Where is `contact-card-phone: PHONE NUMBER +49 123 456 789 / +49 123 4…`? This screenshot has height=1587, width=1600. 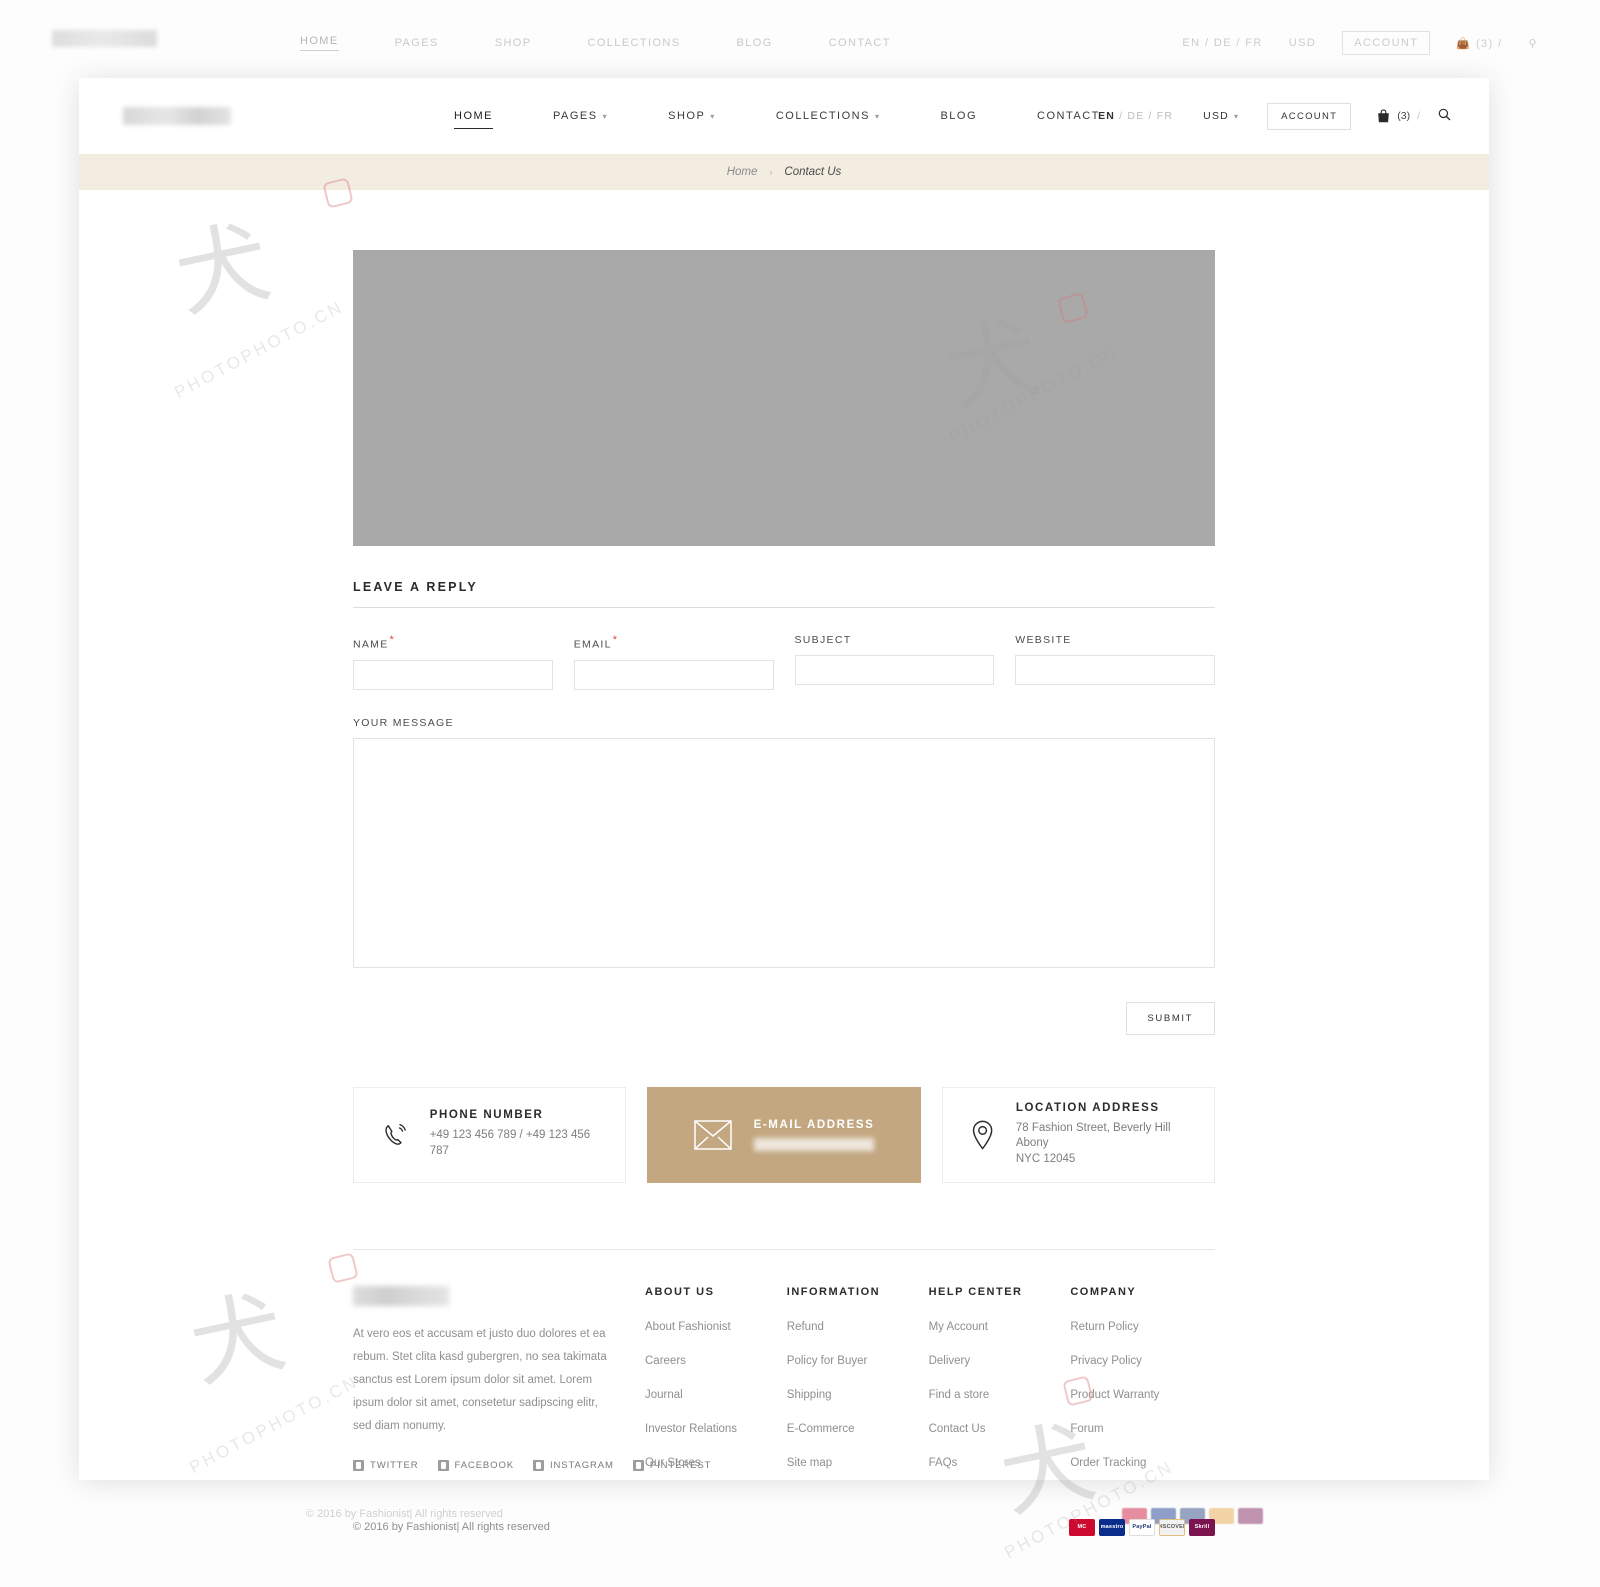
contact-card-phone: PHONE NUMBER +49 123 456 789 / +49 123 4… is located at coordinates (490, 1134).